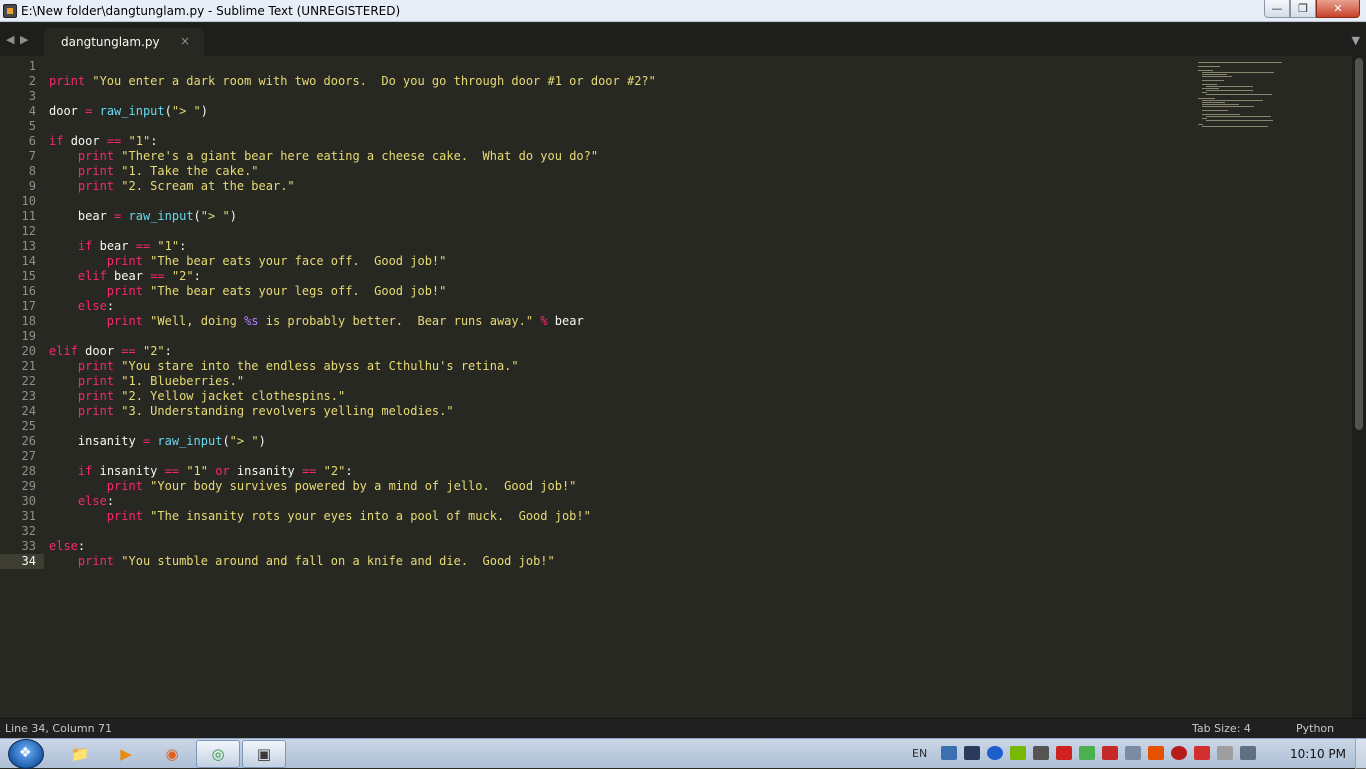 The image size is (1366, 769). Describe the element at coordinates (185, 41) in the screenshot. I see `tab-close-icon: ×` at that location.